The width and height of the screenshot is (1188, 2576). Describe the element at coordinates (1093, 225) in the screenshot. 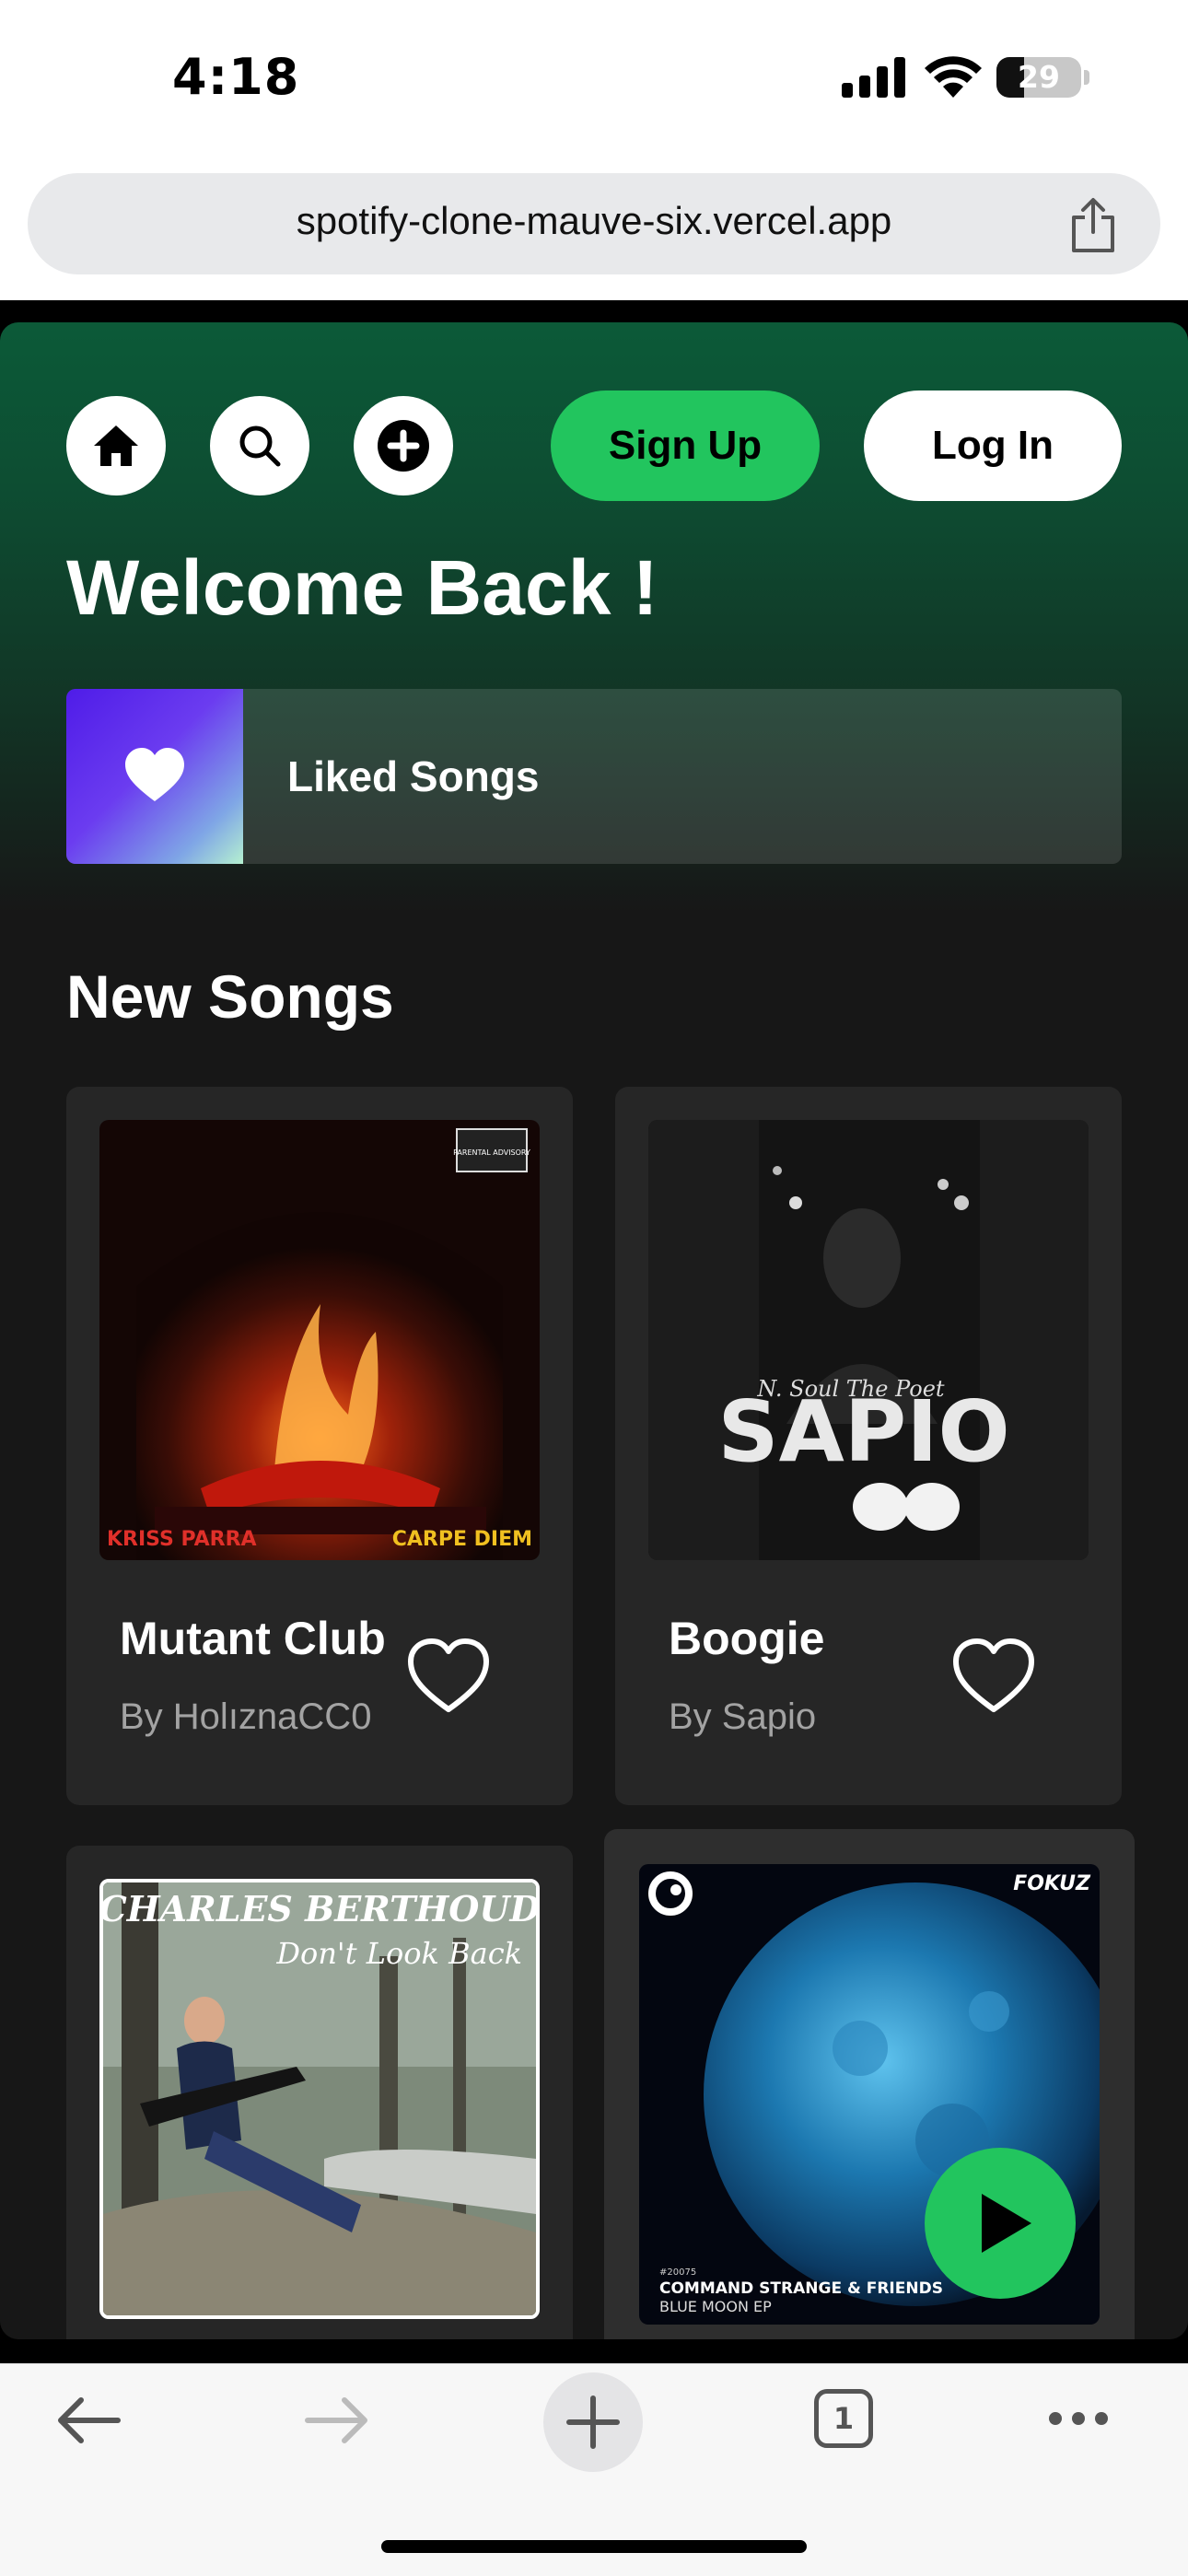

I see `share-icon` at that location.